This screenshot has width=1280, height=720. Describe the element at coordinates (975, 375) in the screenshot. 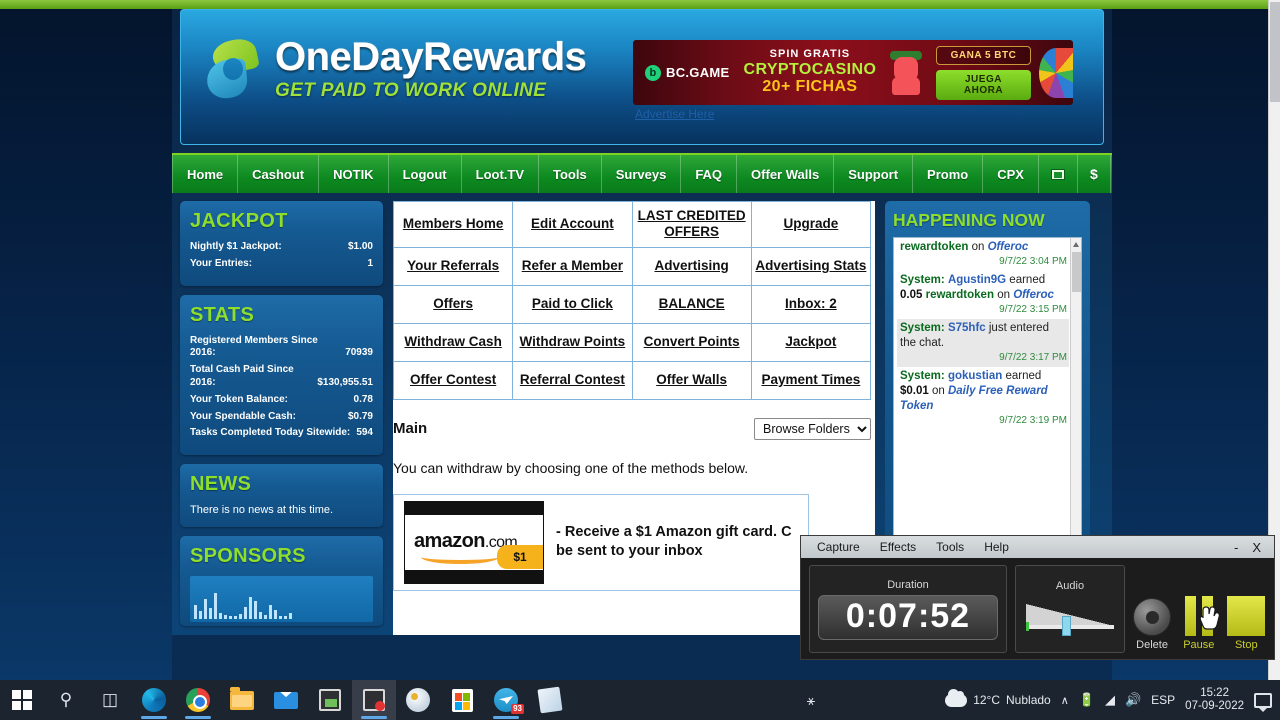

I see `chat-username: gokustian` at that location.